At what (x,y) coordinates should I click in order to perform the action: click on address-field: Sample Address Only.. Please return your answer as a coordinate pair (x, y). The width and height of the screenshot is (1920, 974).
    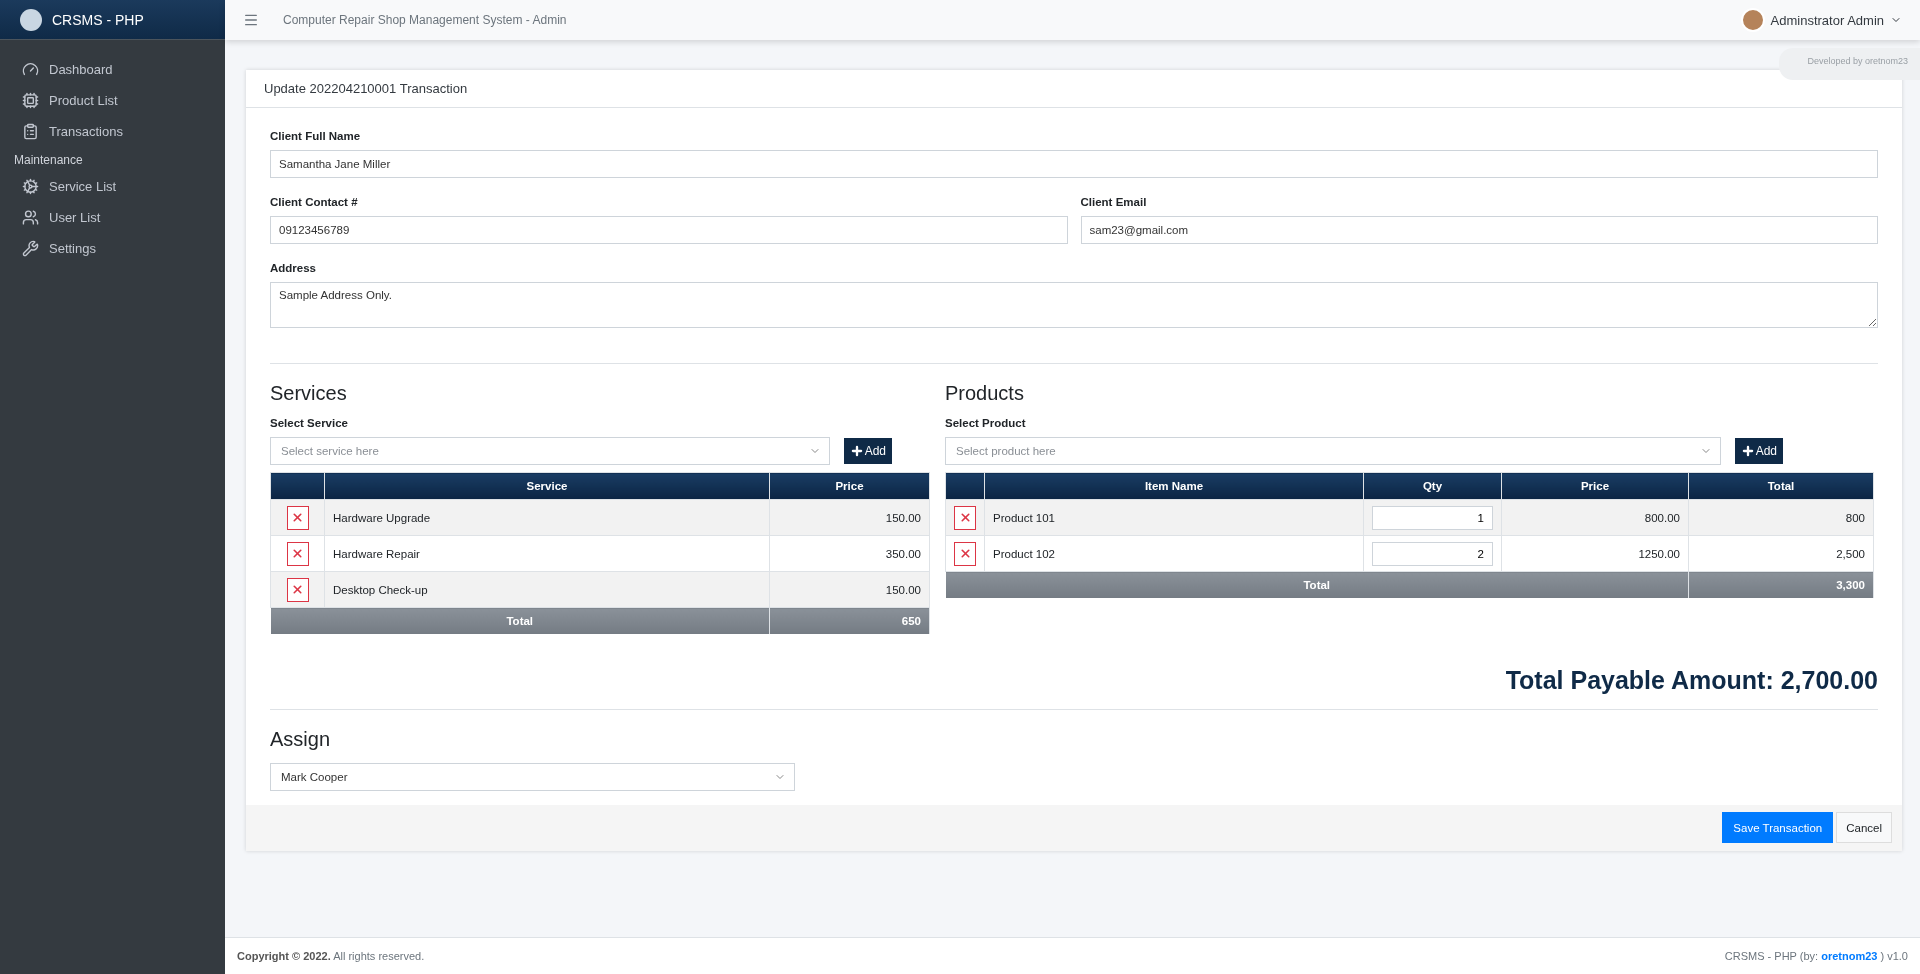
    Looking at the image, I should click on (1074, 305).